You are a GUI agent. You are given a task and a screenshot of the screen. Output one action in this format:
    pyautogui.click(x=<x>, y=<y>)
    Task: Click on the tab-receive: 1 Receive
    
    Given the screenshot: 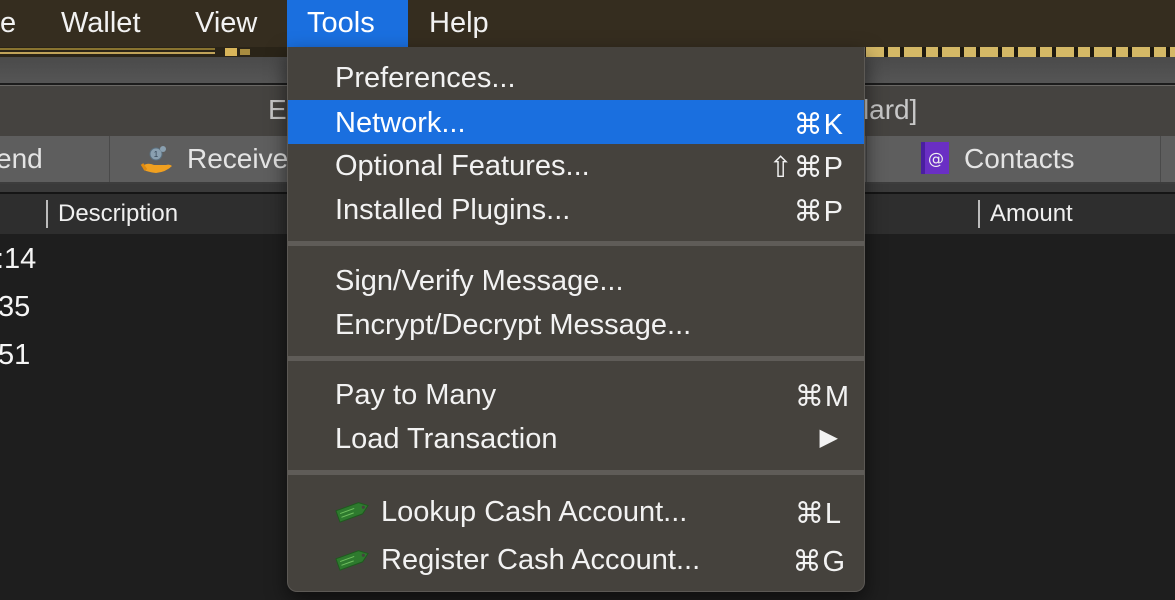 What is the action you would take?
    pyautogui.click(x=200, y=159)
    